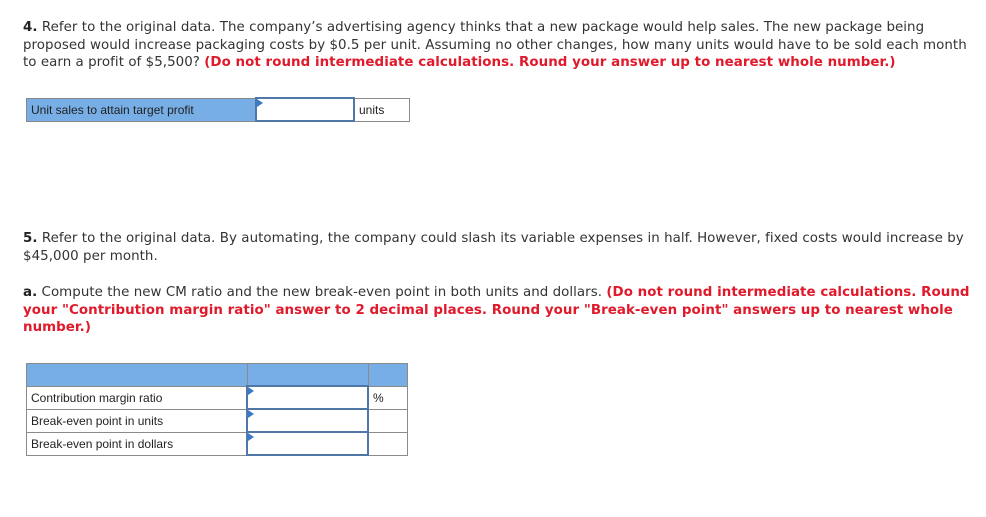 The width and height of the screenshot is (986, 517). What do you see at coordinates (387, 375) in the screenshot?
I see `header-cell-unit` at bounding box center [387, 375].